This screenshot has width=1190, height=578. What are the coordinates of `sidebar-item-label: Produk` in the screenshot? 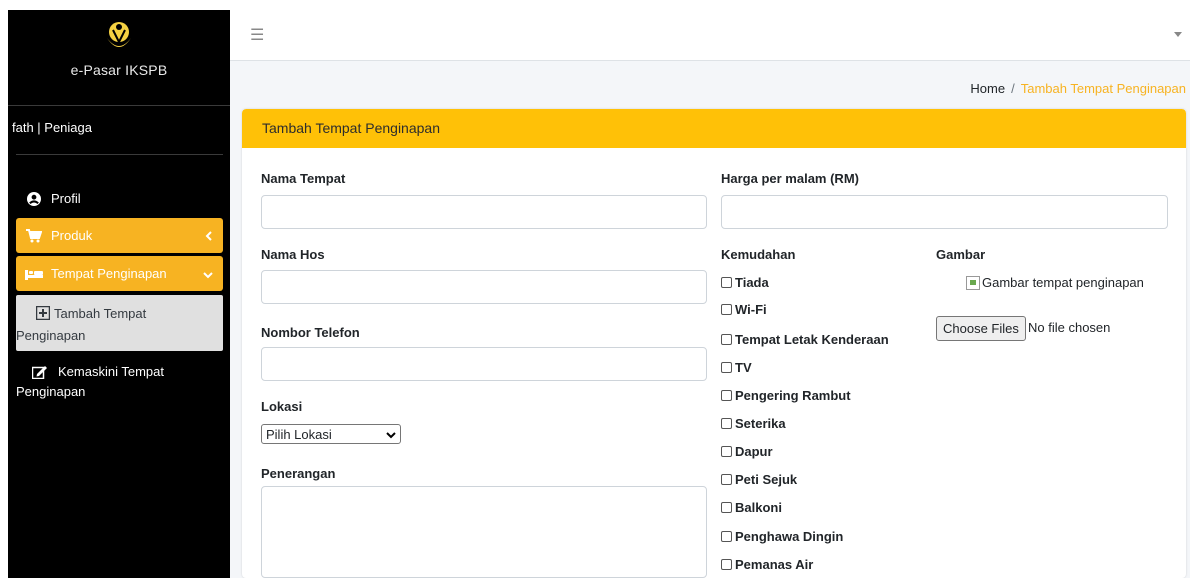 It's located at (72, 235).